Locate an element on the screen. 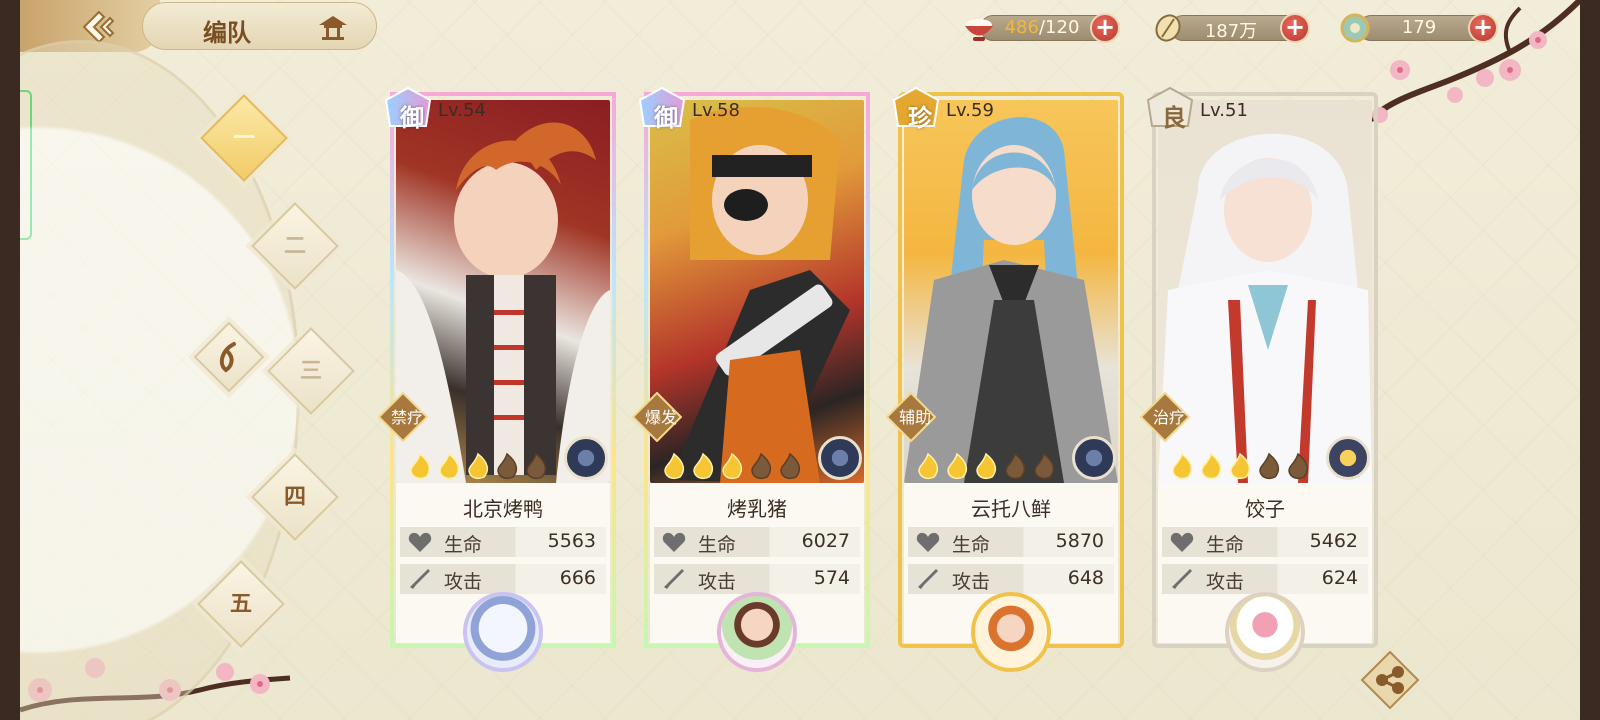  team-tab-5: 五 is located at coordinates (241, 604).